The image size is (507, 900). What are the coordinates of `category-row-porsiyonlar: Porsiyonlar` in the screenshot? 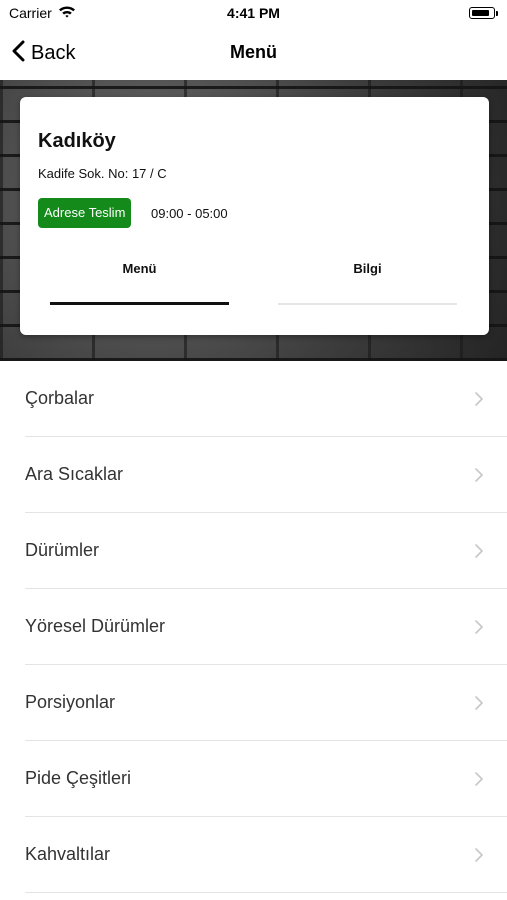 It's located at (253, 703).